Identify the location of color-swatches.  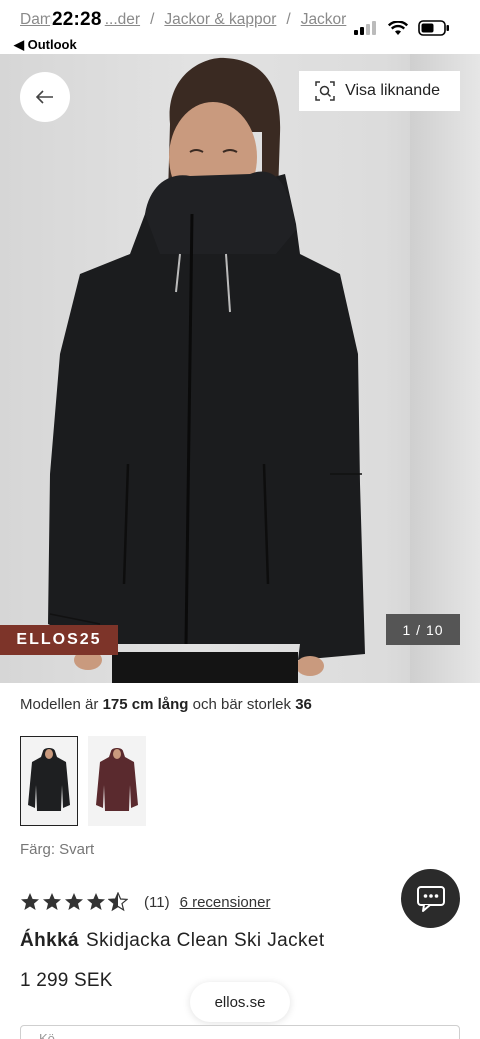
(83, 781).